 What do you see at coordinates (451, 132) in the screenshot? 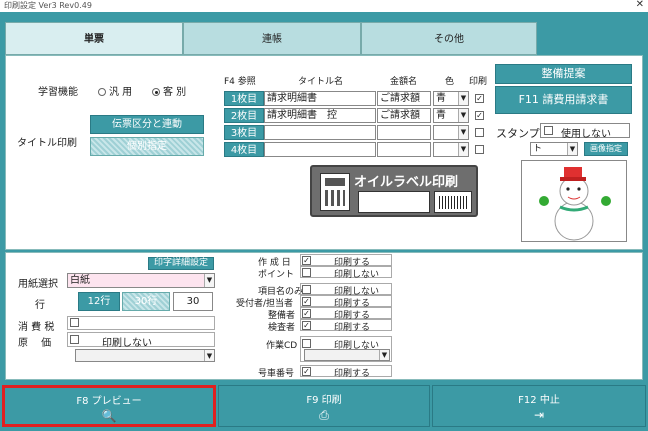
I see `row3-color-select: ▼` at bounding box center [451, 132].